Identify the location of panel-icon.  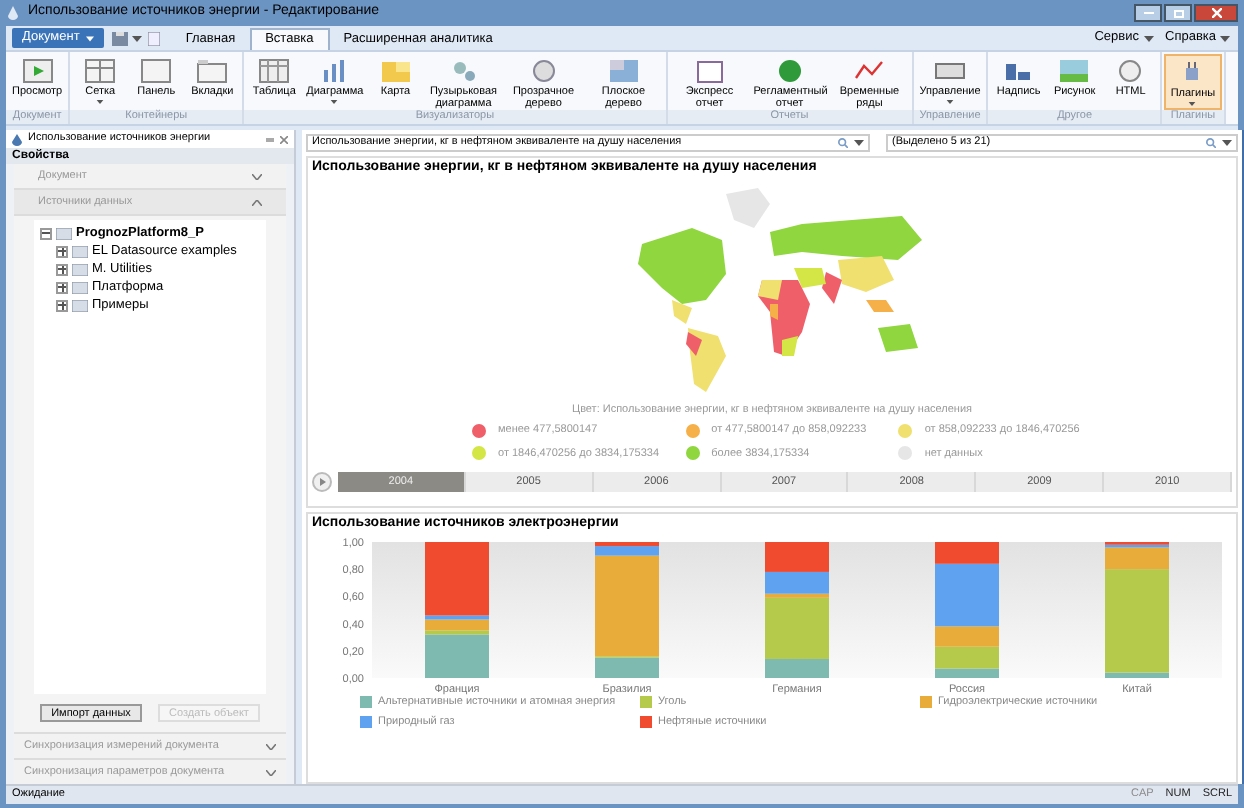
(156, 71).